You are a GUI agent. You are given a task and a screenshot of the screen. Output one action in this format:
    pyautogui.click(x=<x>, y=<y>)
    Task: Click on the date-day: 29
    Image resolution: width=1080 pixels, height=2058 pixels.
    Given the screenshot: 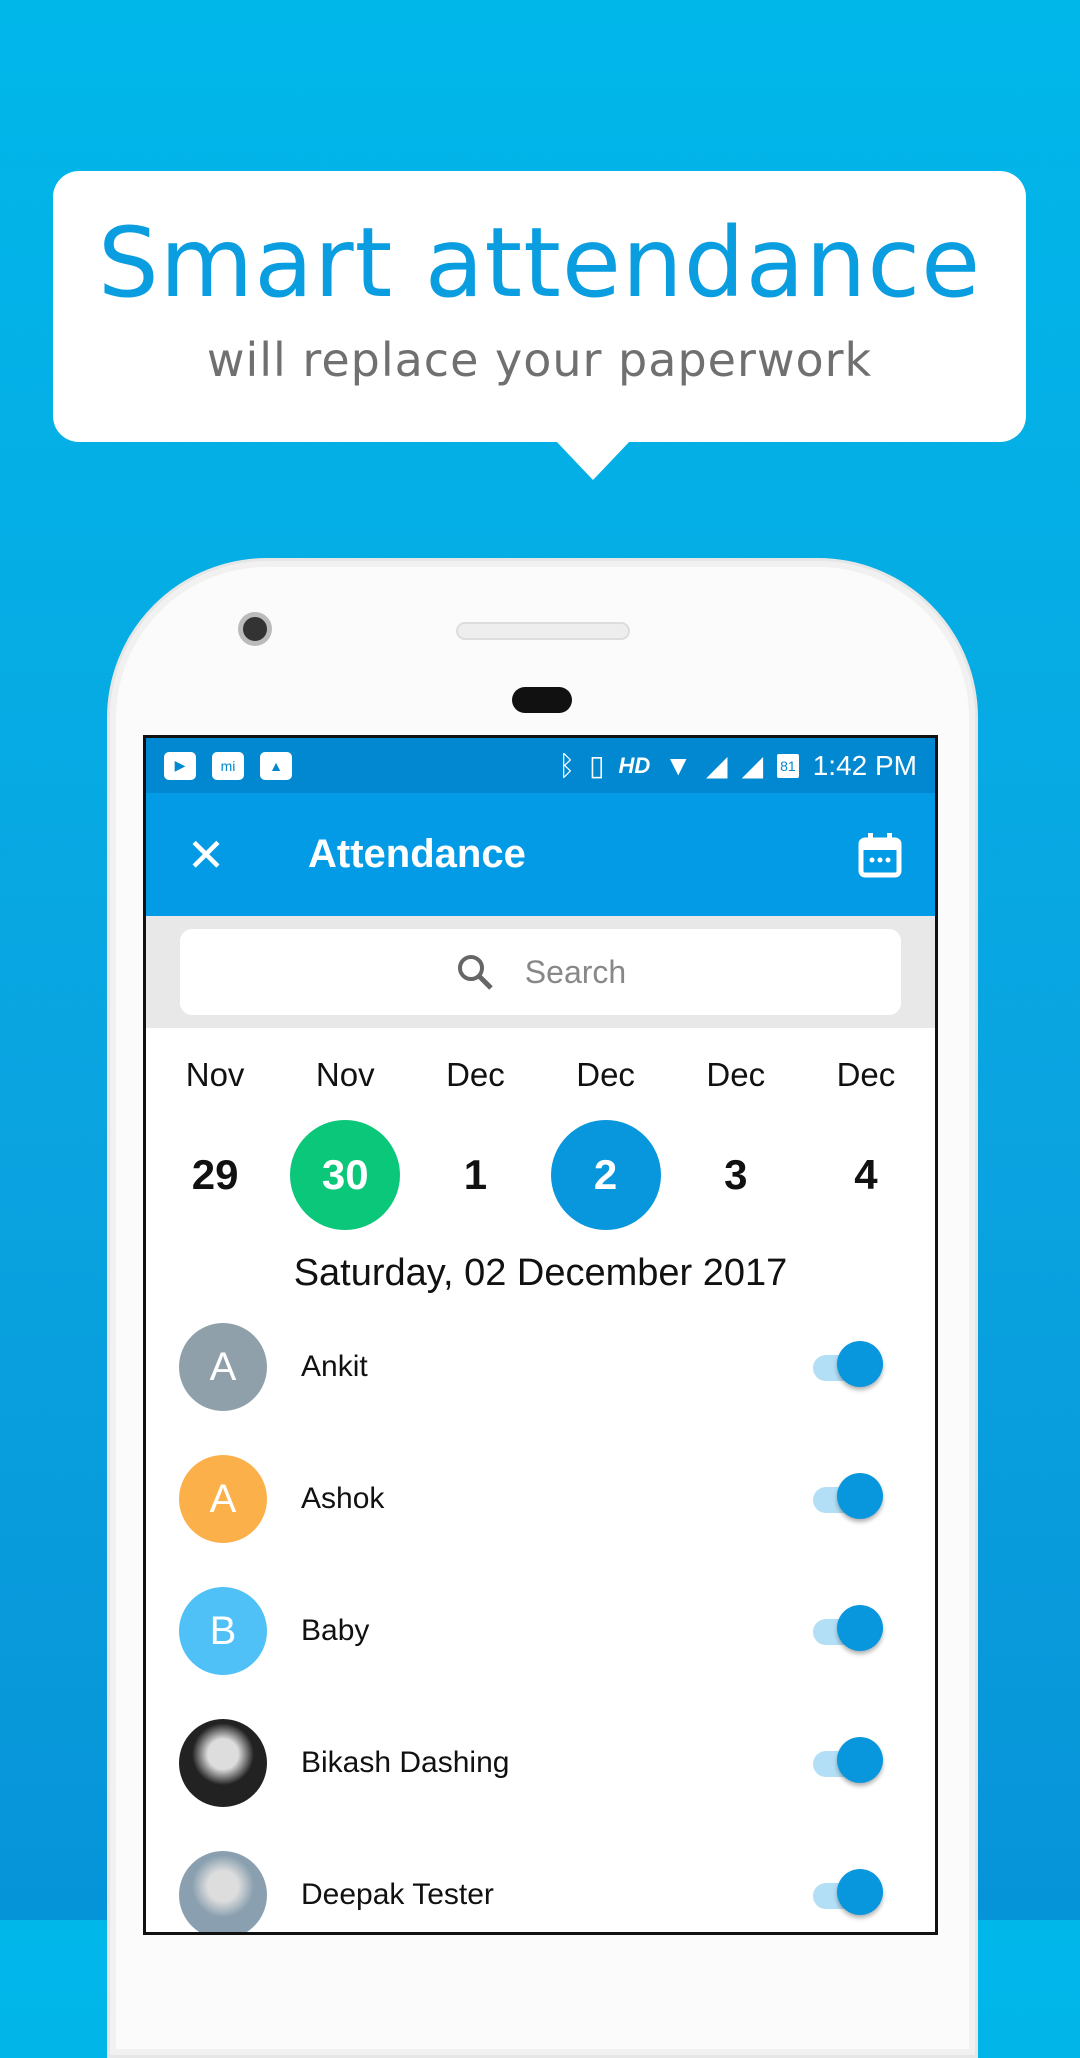 What is the action you would take?
    pyautogui.click(x=215, y=1174)
    